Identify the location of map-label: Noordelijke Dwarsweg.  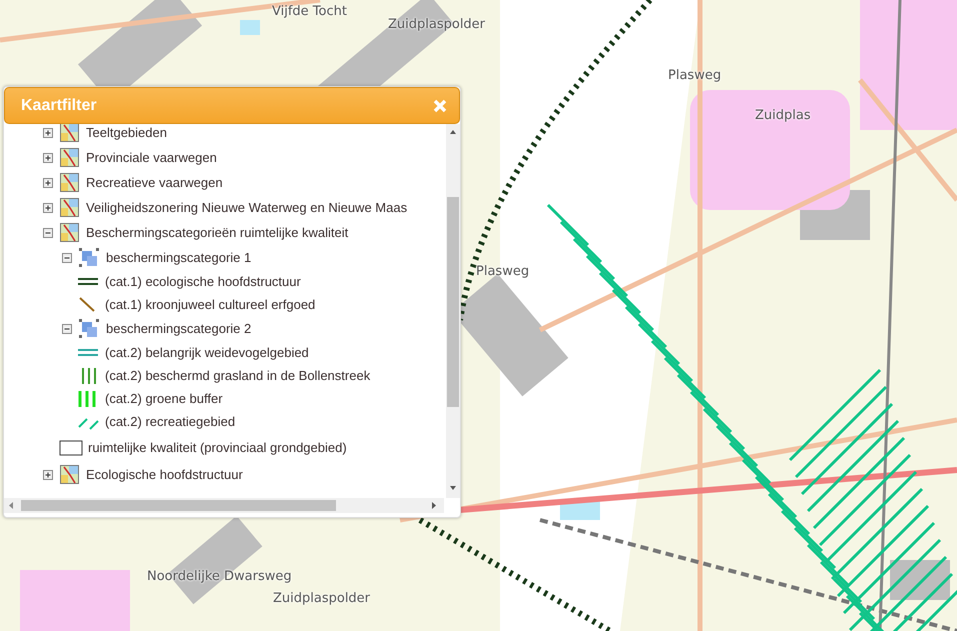
(219, 576).